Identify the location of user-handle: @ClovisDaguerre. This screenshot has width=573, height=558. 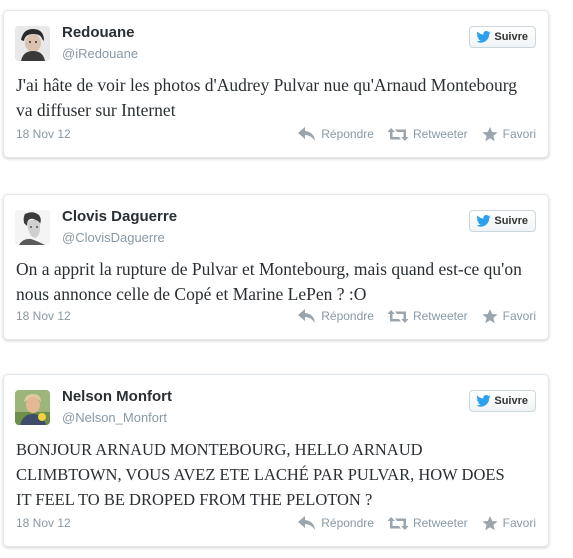
(113, 237).